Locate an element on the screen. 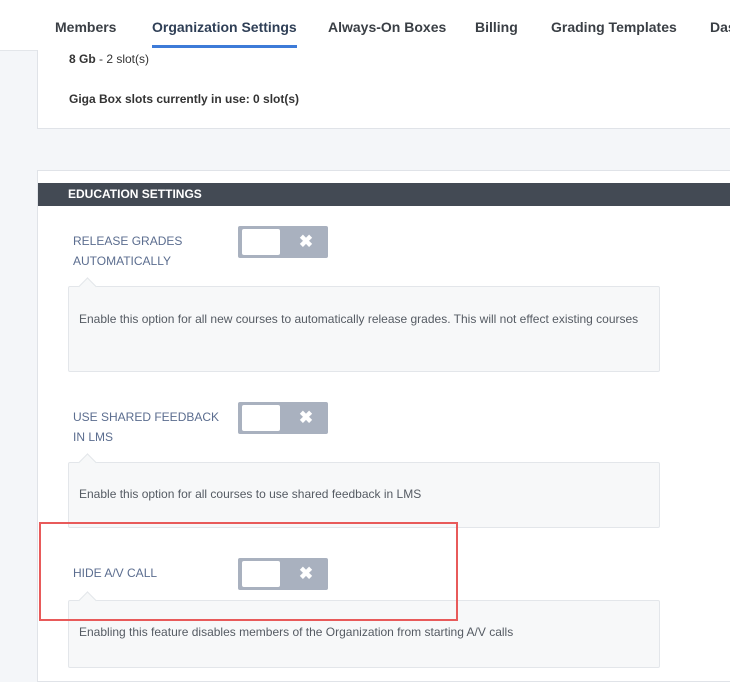 The height and width of the screenshot is (682, 730). shared-feedback-label: USE SHARED FEEDBACK IN LMS is located at coordinates (146, 427).